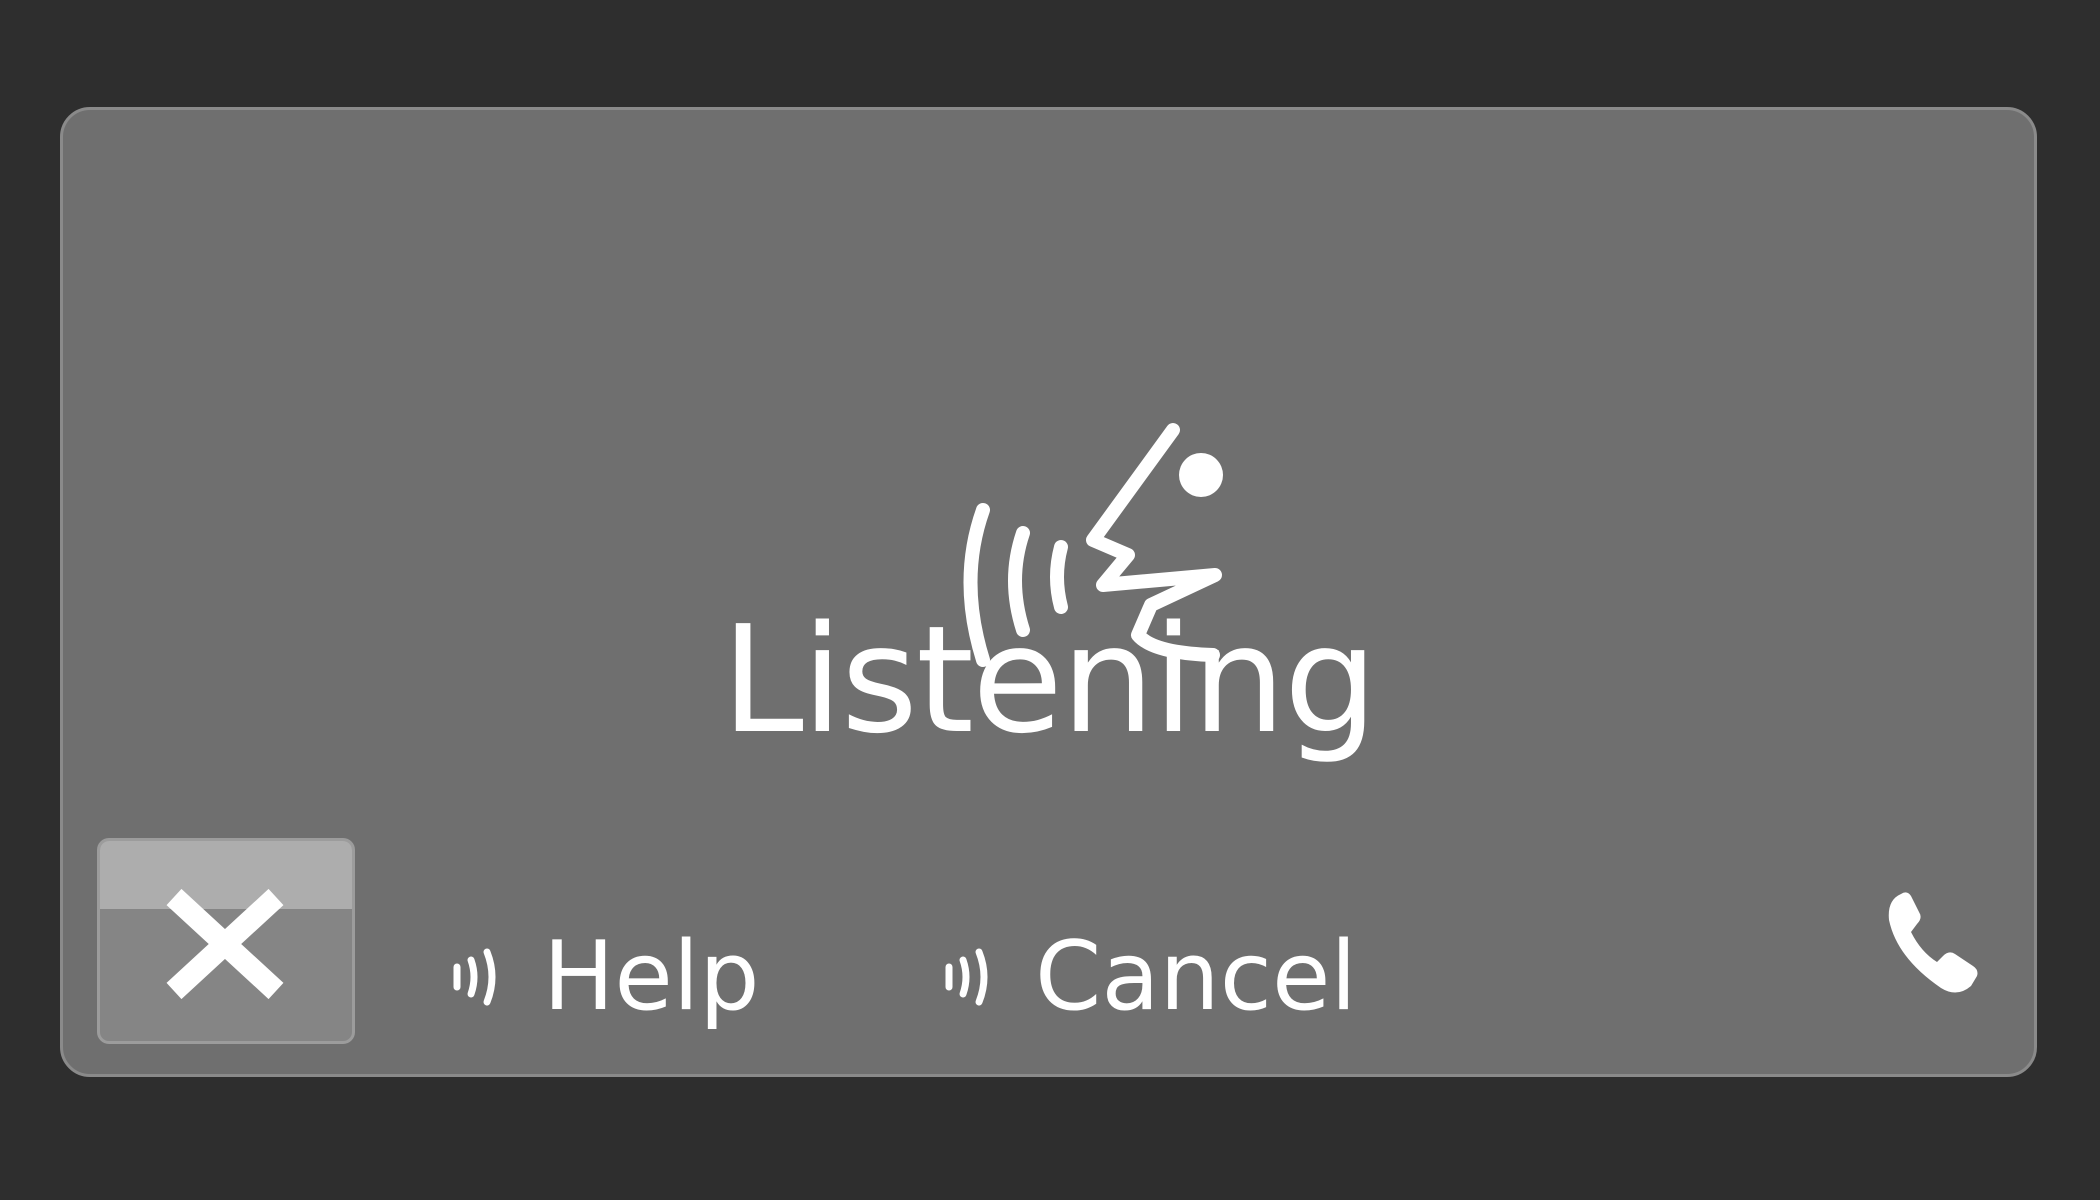 The width and height of the screenshot is (2100, 1200). I want to click on cancel-command: Cancel, so click(1149, 977).